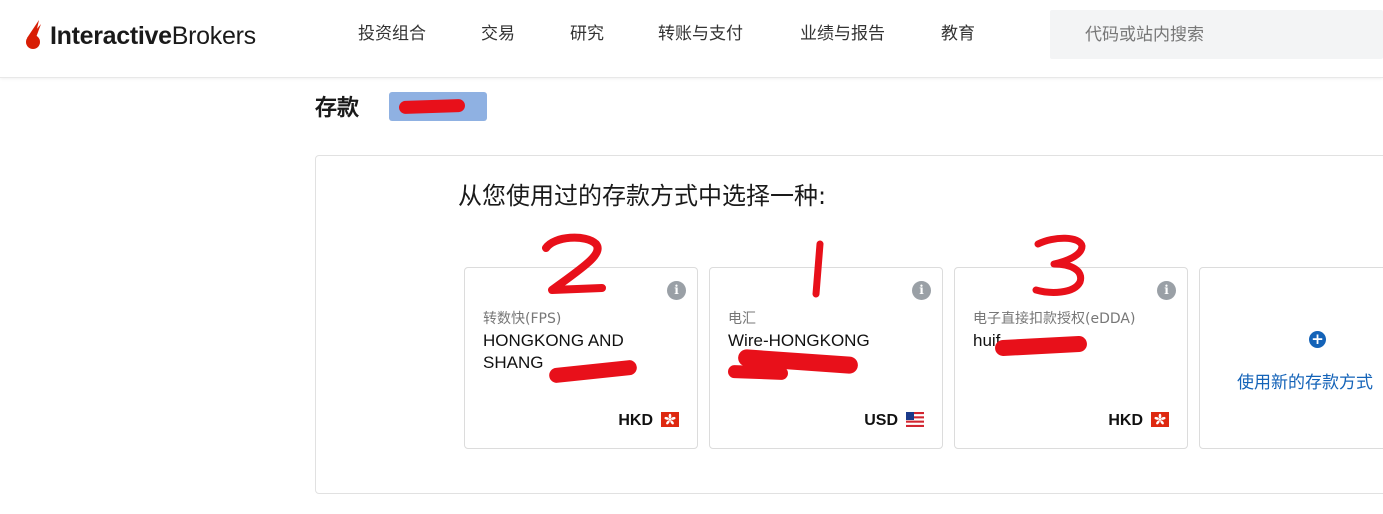 The height and width of the screenshot is (514, 1383). I want to click on account-badge, so click(438, 106).